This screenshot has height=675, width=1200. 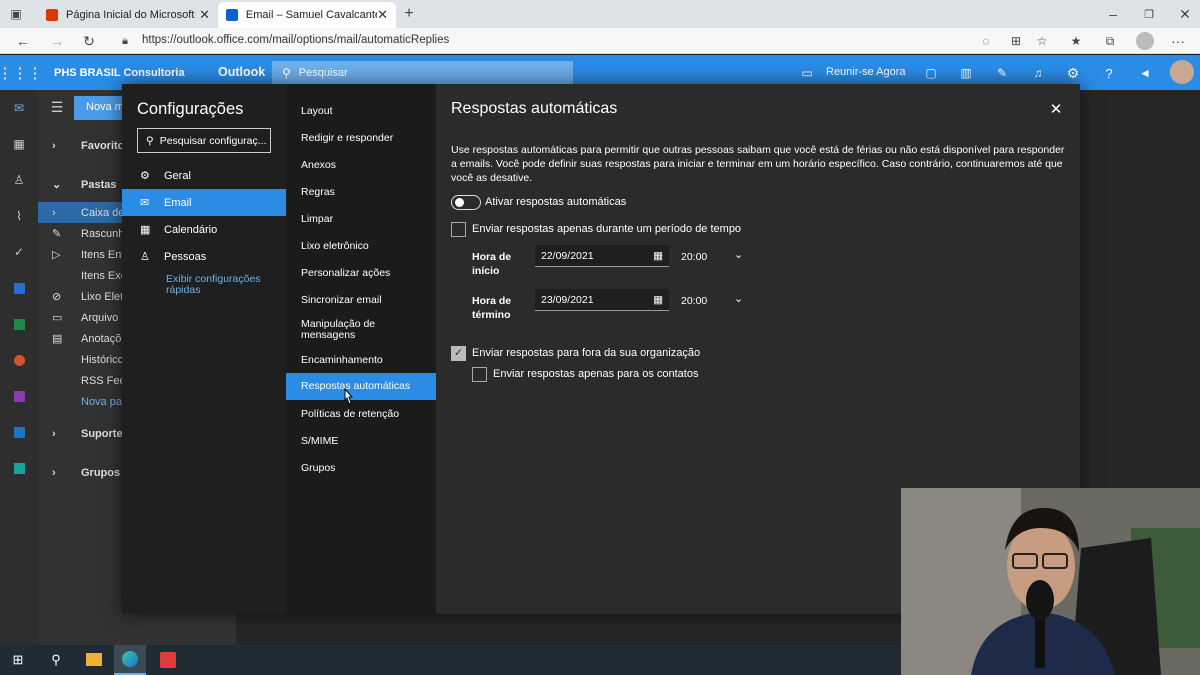 I want to click on chevron-right-icon: ›, so click(x=54, y=212).